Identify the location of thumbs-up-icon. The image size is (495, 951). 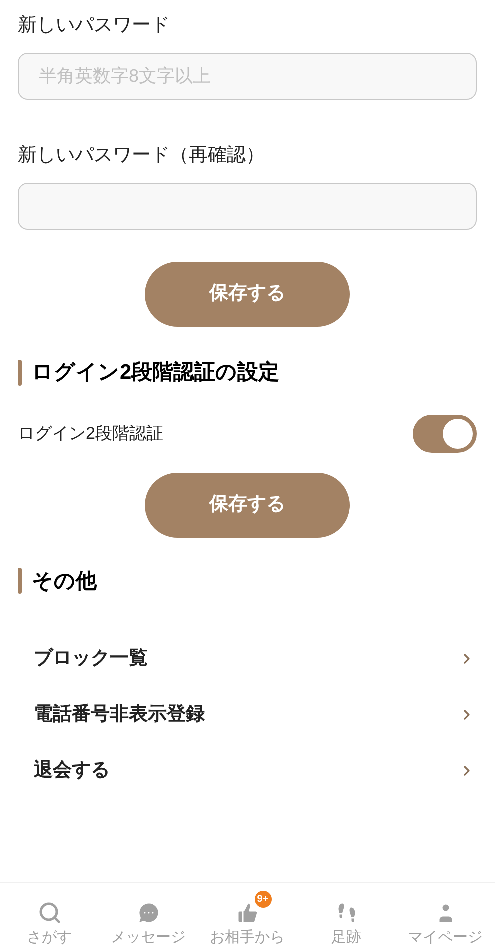
(248, 912).